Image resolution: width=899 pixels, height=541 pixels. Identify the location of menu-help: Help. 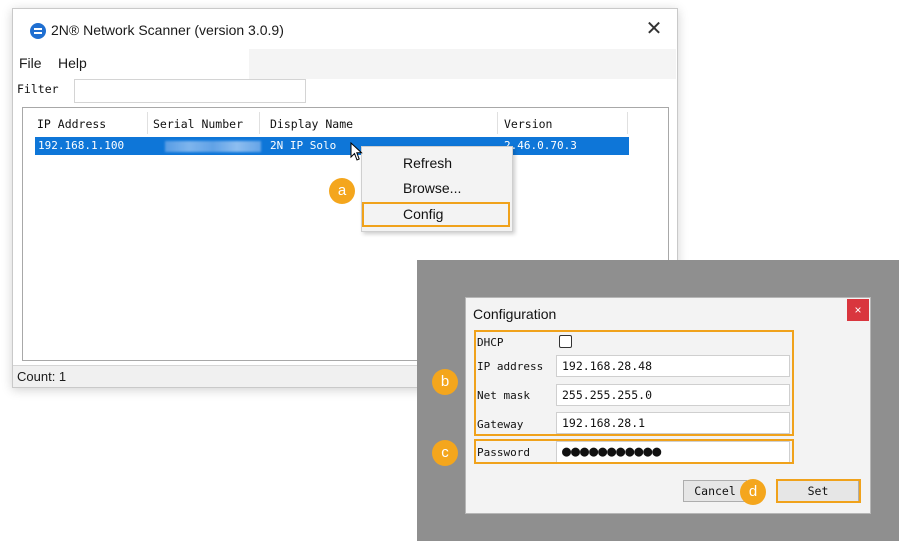
(72, 63).